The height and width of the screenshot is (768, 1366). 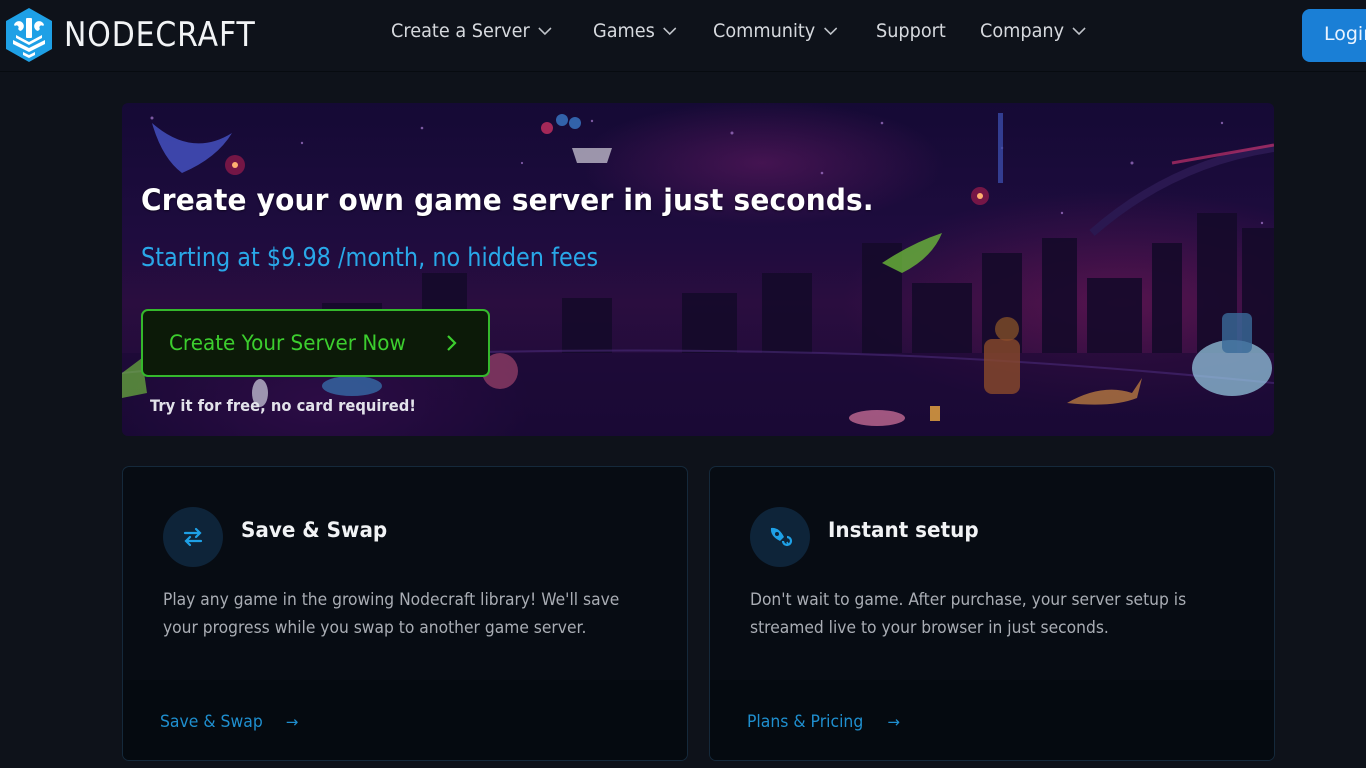 What do you see at coordinates (805, 722) in the screenshot?
I see `link-label: Plans & Pricing` at bounding box center [805, 722].